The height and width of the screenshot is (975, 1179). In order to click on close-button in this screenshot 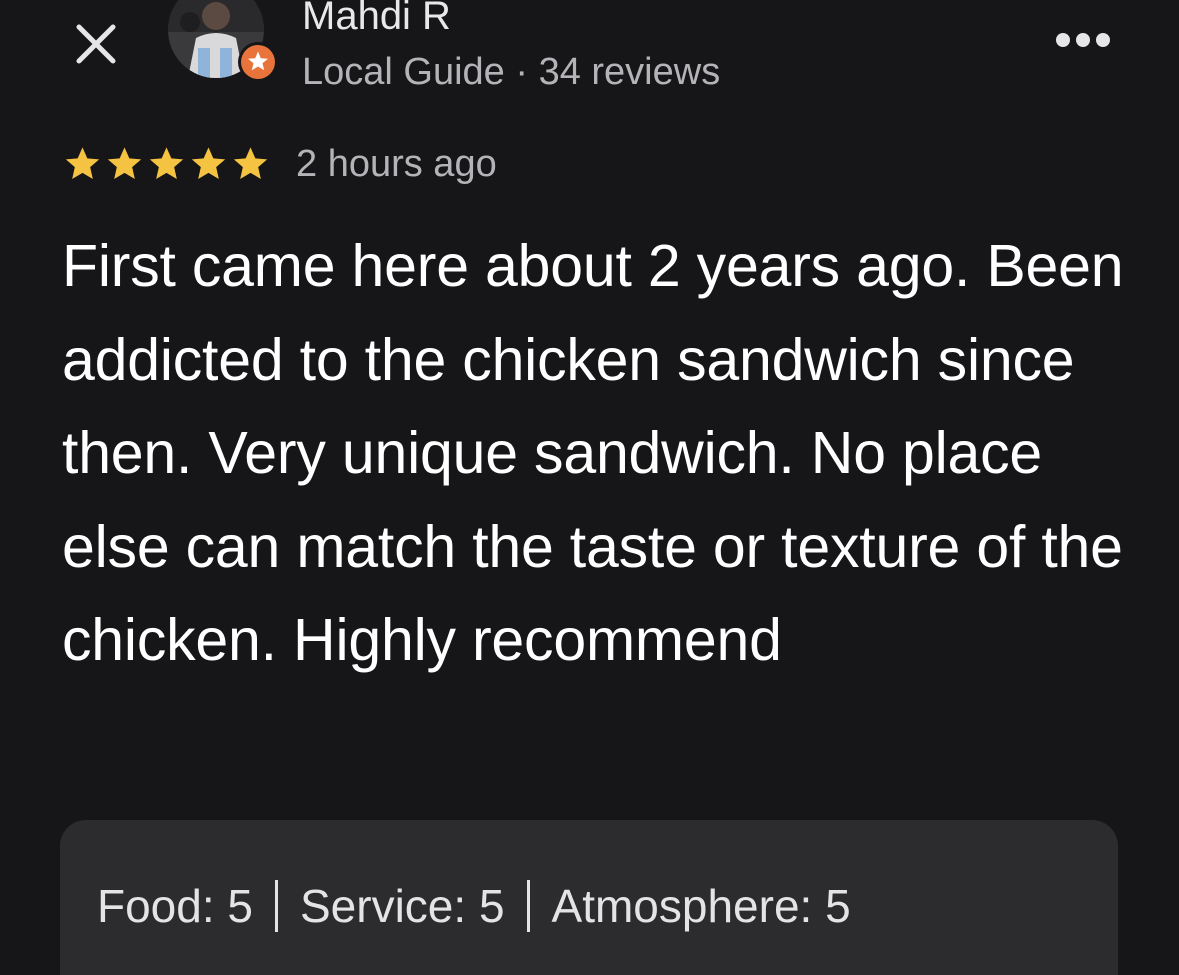, I will do `click(96, 44)`.